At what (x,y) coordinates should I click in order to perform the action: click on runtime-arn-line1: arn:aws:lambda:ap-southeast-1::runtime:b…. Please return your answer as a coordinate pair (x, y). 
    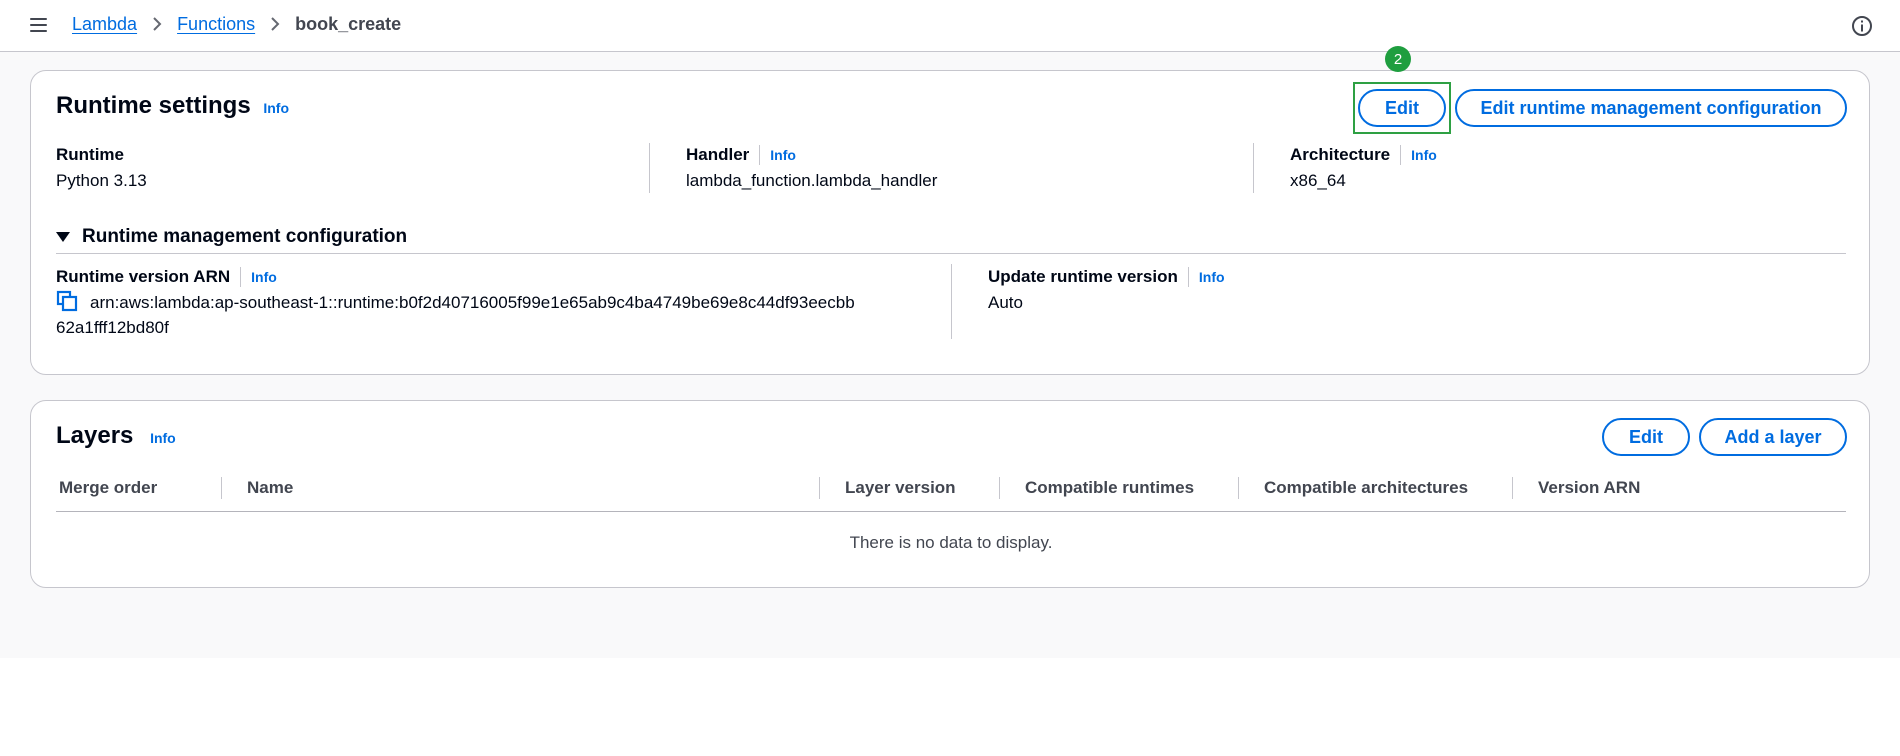
    Looking at the image, I should click on (472, 302).